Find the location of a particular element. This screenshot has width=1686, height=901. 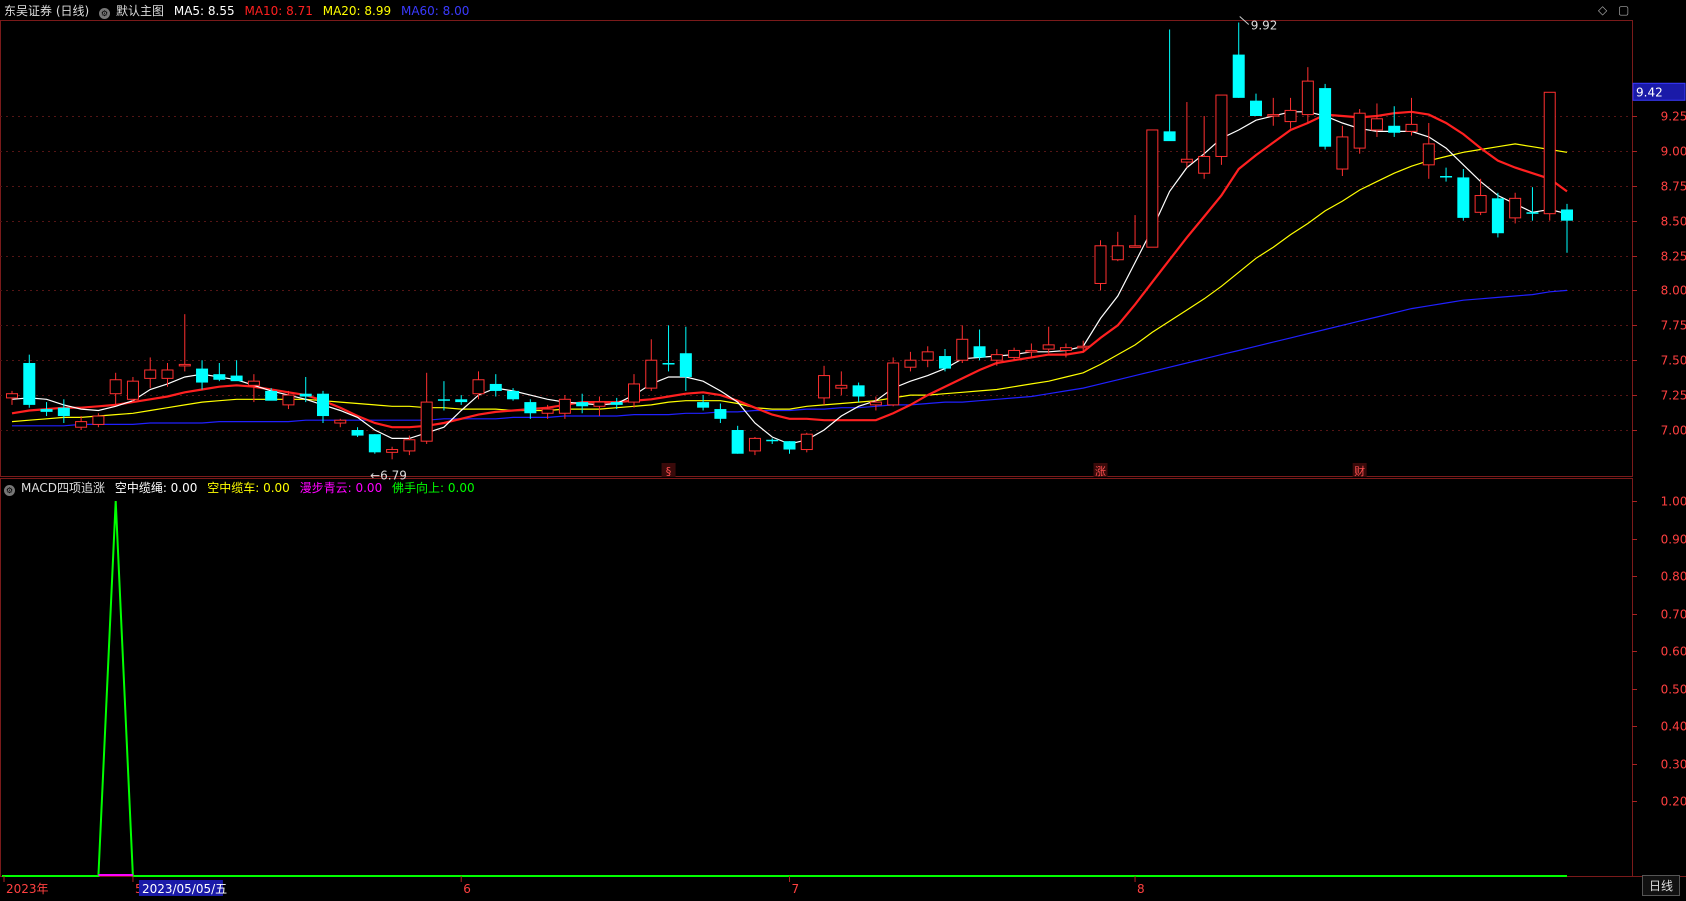

template-name: 默认主图 is located at coordinates (140, 11).